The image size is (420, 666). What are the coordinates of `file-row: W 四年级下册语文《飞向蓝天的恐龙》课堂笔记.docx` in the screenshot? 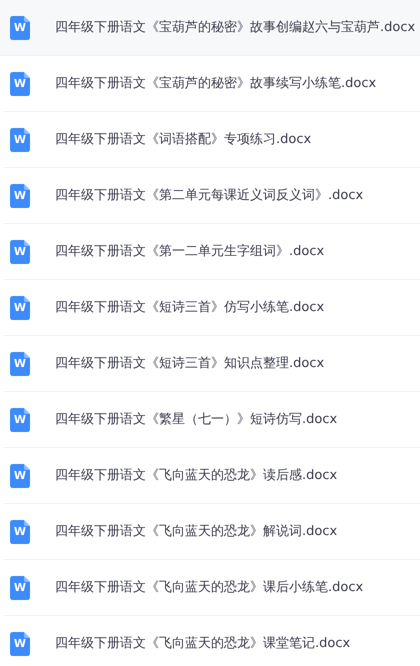 It's located at (211, 641).